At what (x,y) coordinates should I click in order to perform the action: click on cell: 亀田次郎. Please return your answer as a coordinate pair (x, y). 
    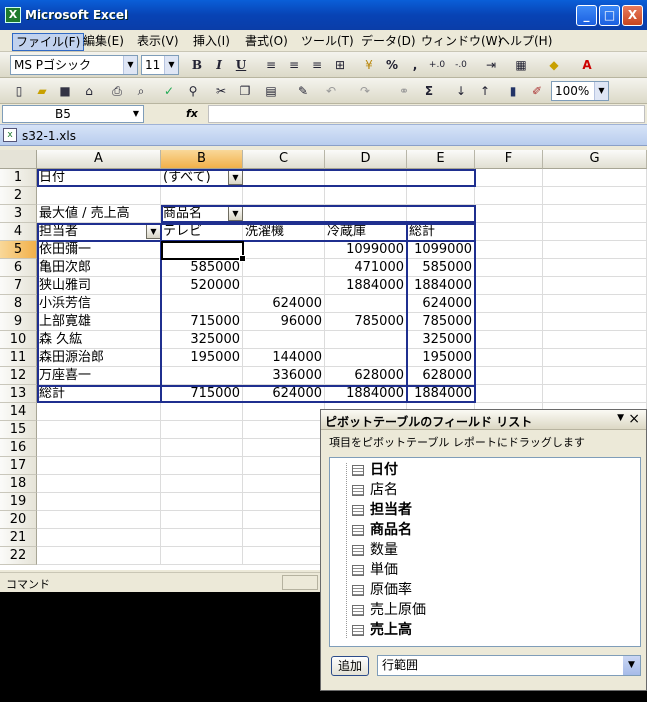
    Looking at the image, I should click on (99, 268).